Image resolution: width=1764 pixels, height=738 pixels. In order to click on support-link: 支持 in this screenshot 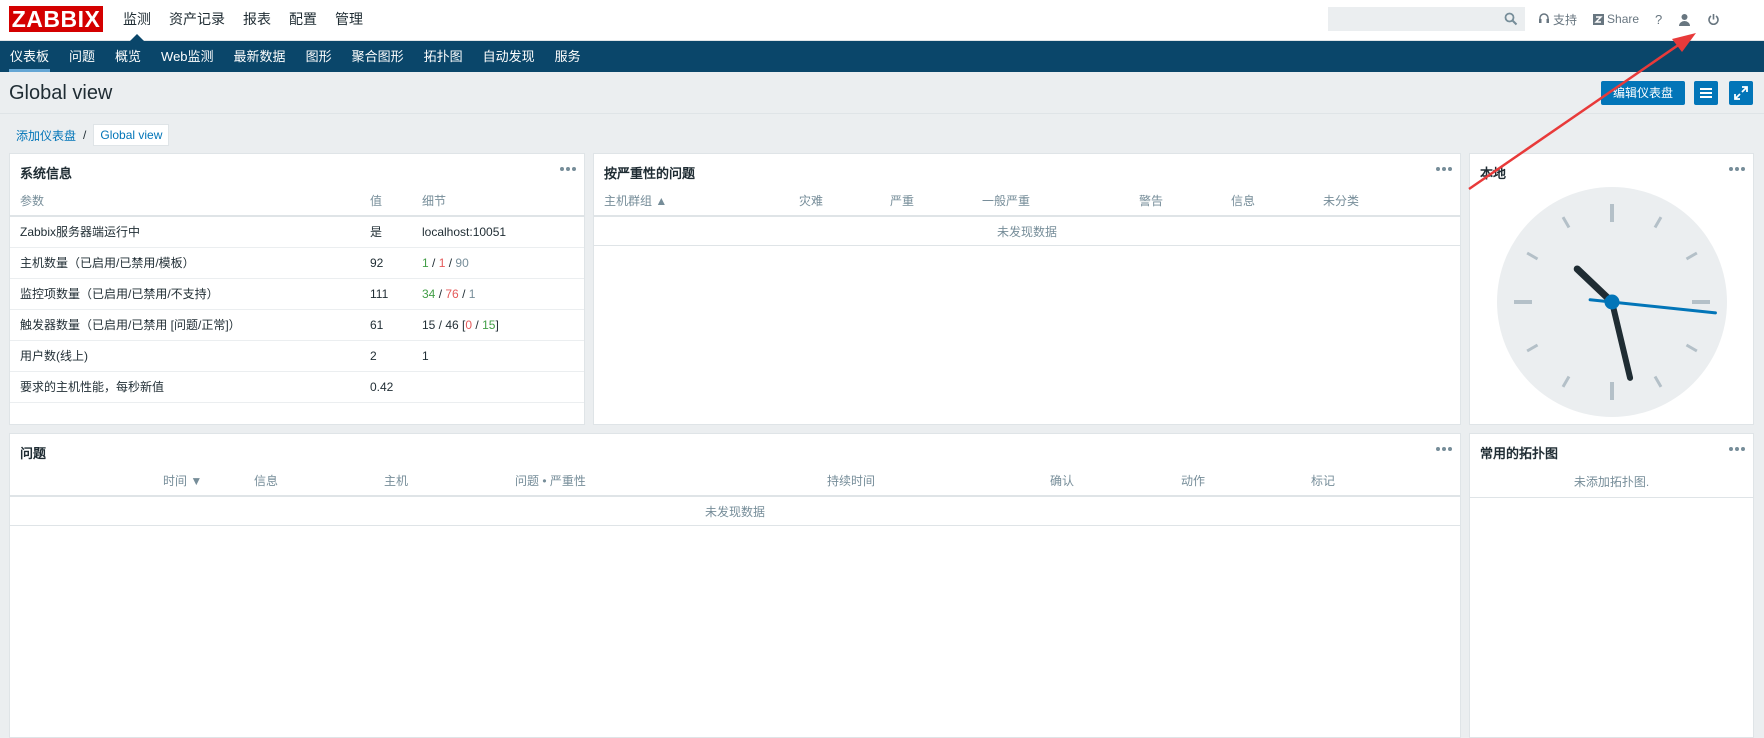, I will do `click(1557, 19)`.